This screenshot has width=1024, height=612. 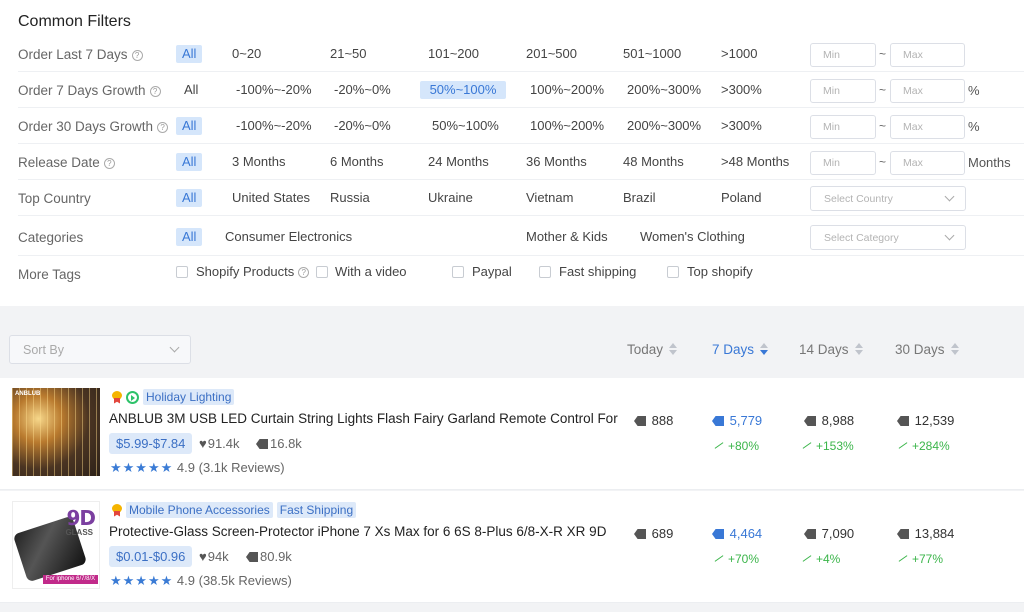 What do you see at coordinates (151, 556) in the screenshot?
I see `price-range: $0.01-$0.96` at bounding box center [151, 556].